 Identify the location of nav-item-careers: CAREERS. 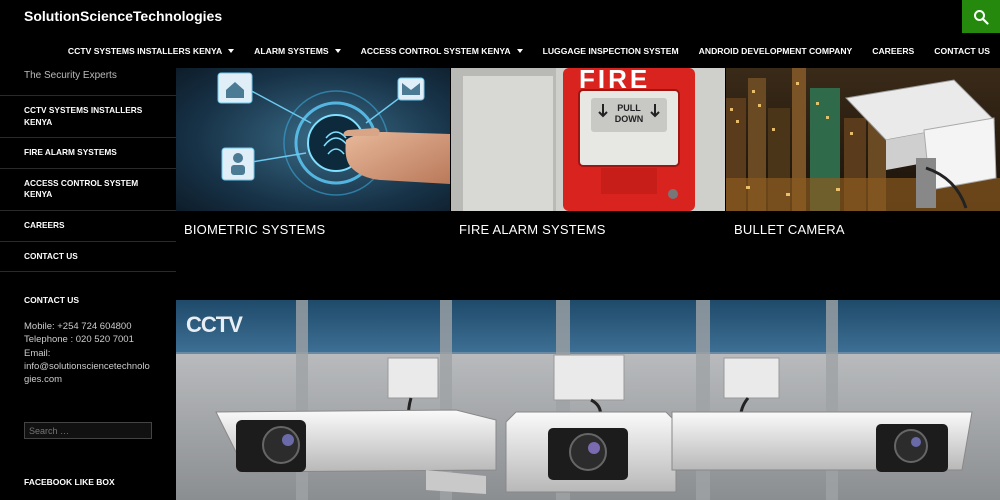
(893, 51).